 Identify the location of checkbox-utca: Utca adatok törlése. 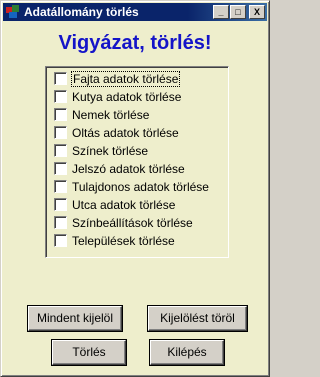
(114, 204).